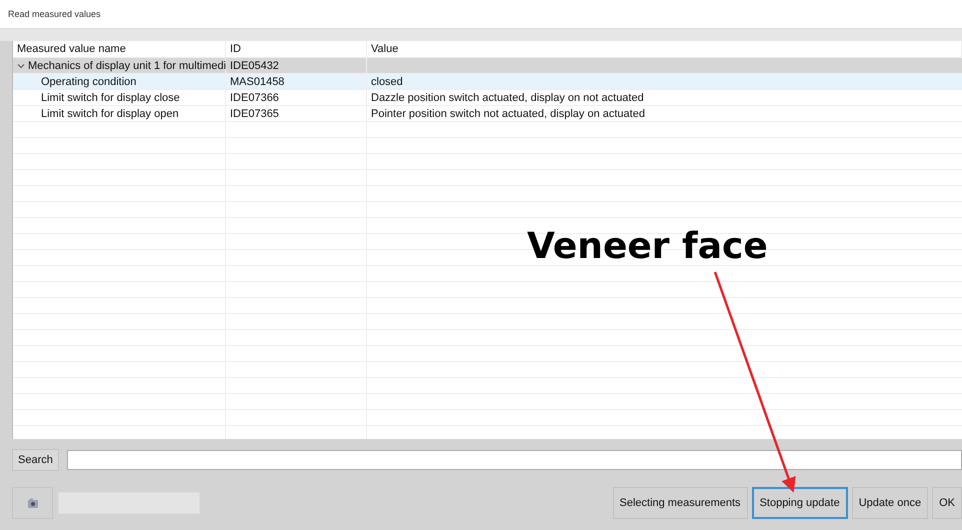 This screenshot has width=962, height=530. Describe the element at coordinates (21, 65) in the screenshot. I see `chevron-icon` at that location.